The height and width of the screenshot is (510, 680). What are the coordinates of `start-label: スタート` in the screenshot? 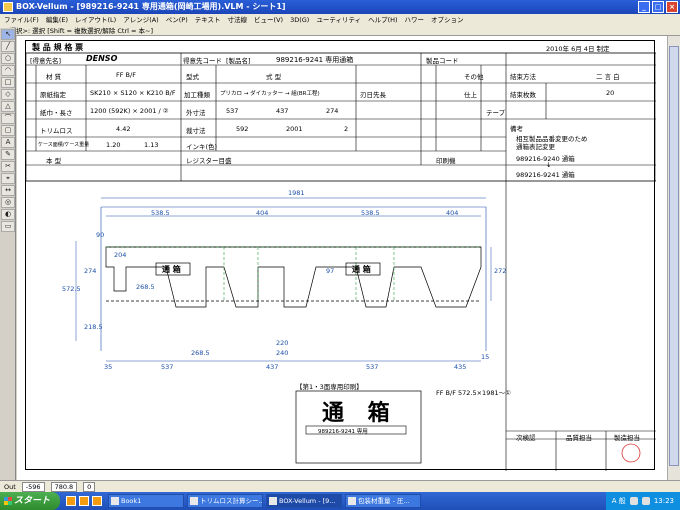 It's located at (32, 501).